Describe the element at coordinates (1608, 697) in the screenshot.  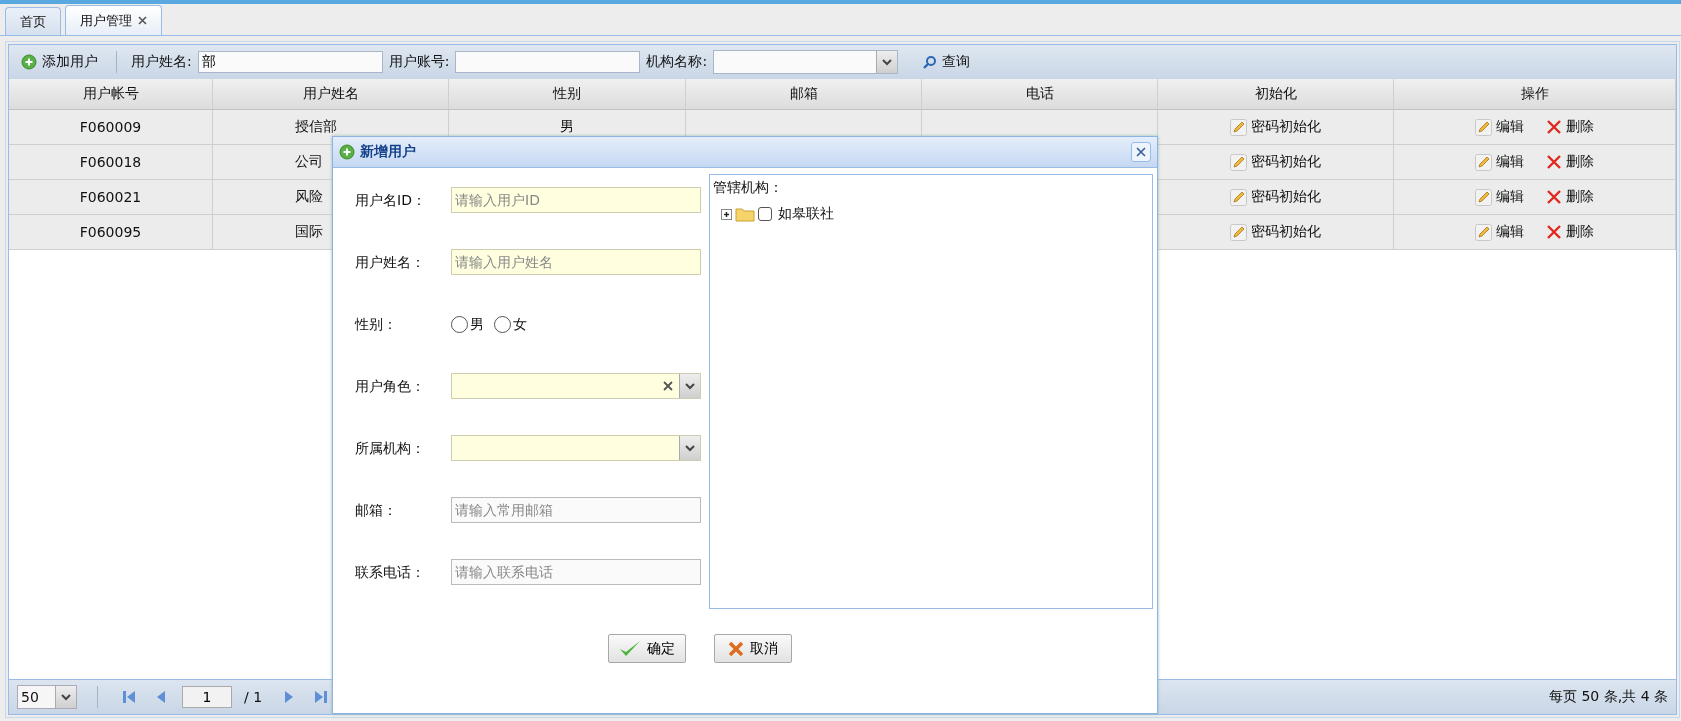
I see `page-summary: 每页 50 条,共 4 条` at that location.